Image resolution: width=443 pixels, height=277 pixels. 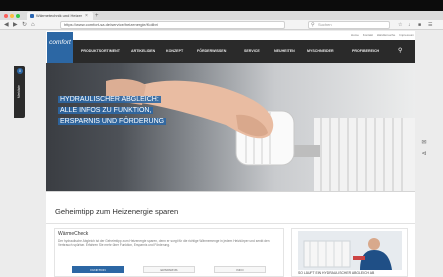 I want to click on menu-icon: ☰, so click(x=430, y=25).